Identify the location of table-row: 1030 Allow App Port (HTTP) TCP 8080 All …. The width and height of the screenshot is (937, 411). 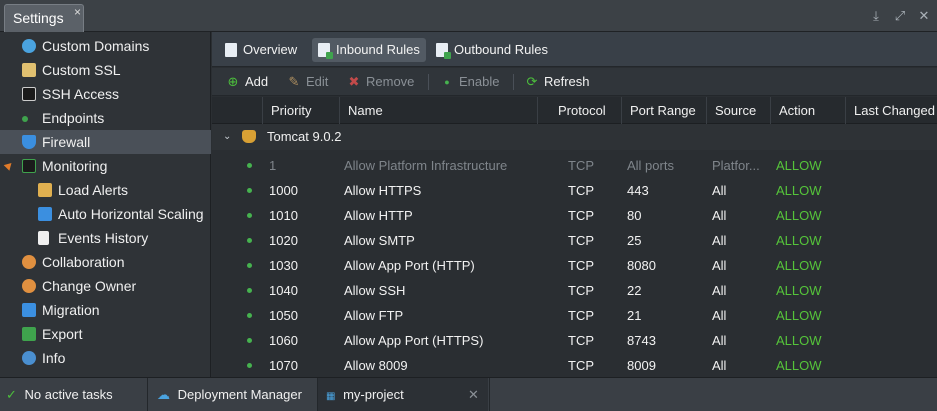
(574, 265).